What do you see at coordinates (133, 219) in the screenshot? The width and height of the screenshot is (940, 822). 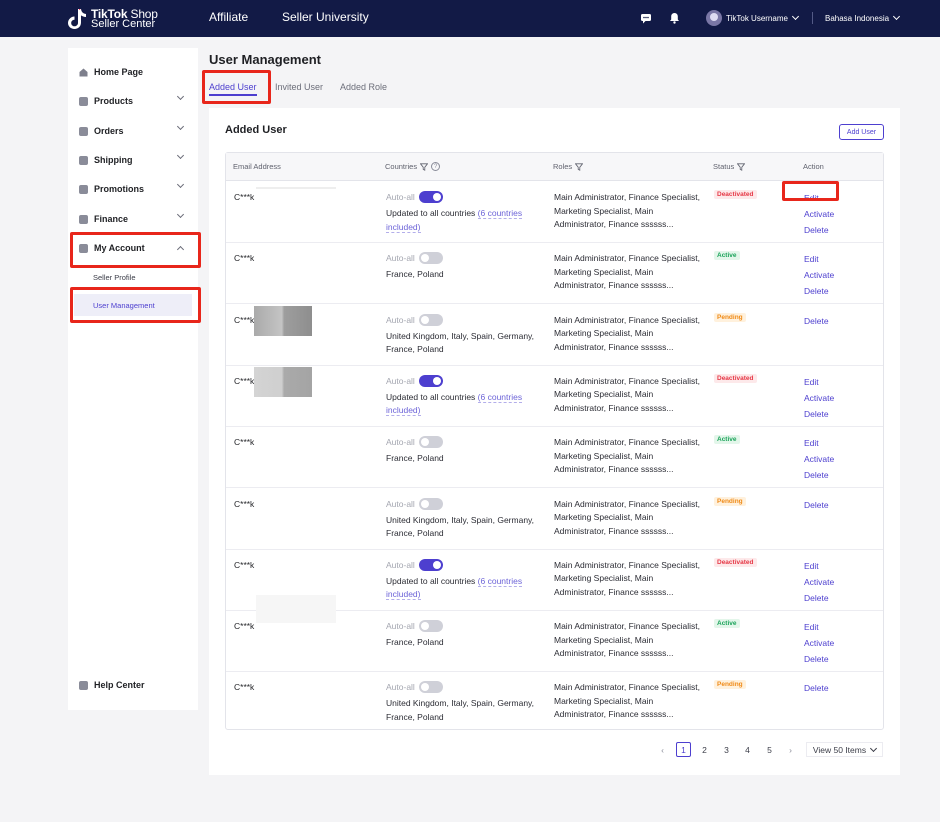 I see `sidebar-item-finance: Finance` at bounding box center [133, 219].